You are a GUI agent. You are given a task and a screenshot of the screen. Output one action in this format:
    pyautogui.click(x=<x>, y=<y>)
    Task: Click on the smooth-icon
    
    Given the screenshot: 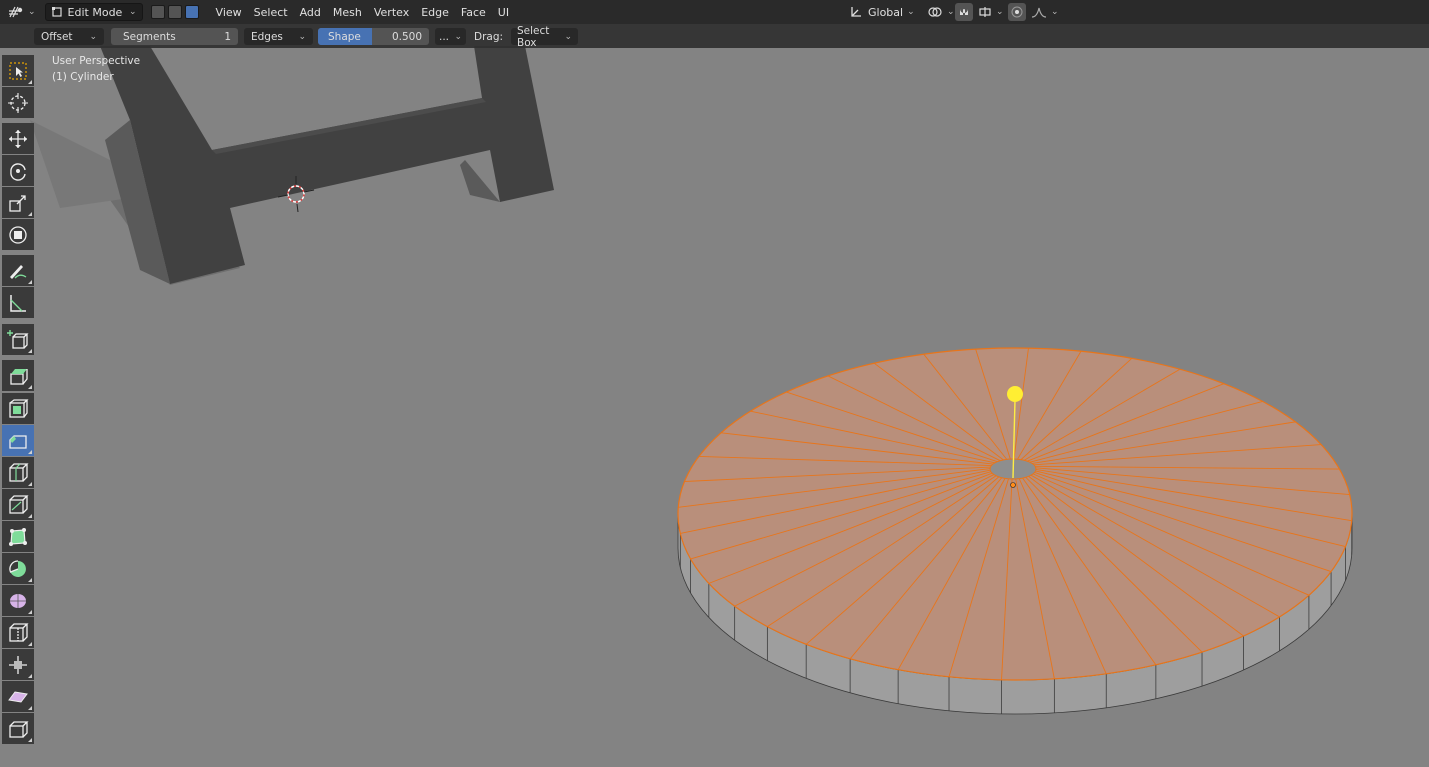 What is the action you would take?
    pyautogui.click(x=18, y=600)
    